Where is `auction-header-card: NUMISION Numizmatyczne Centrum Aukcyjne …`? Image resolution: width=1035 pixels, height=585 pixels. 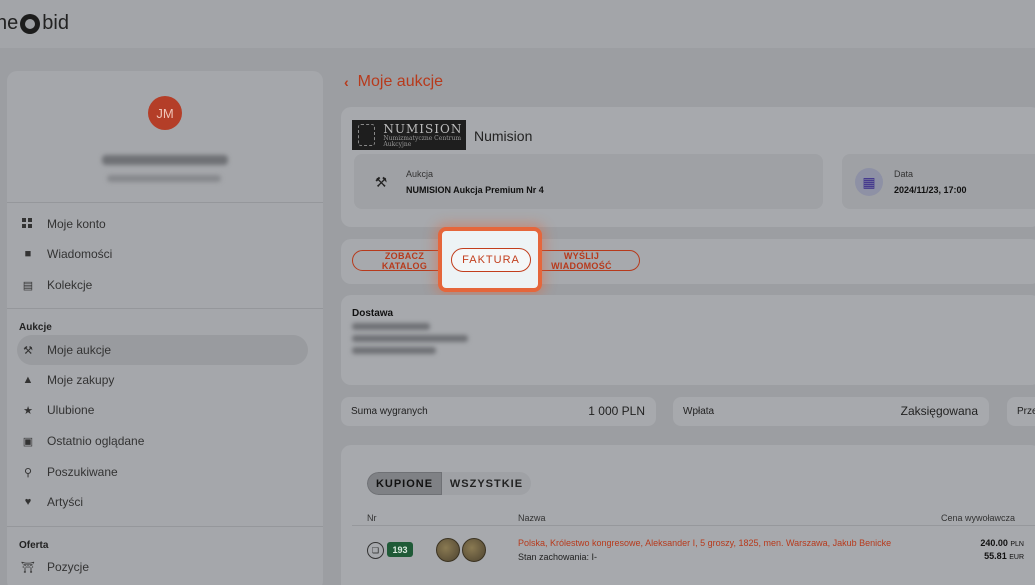
auction-header-card: NUMISION Numizmatyczne Centrum Aukcyjne … is located at coordinates (688, 167).